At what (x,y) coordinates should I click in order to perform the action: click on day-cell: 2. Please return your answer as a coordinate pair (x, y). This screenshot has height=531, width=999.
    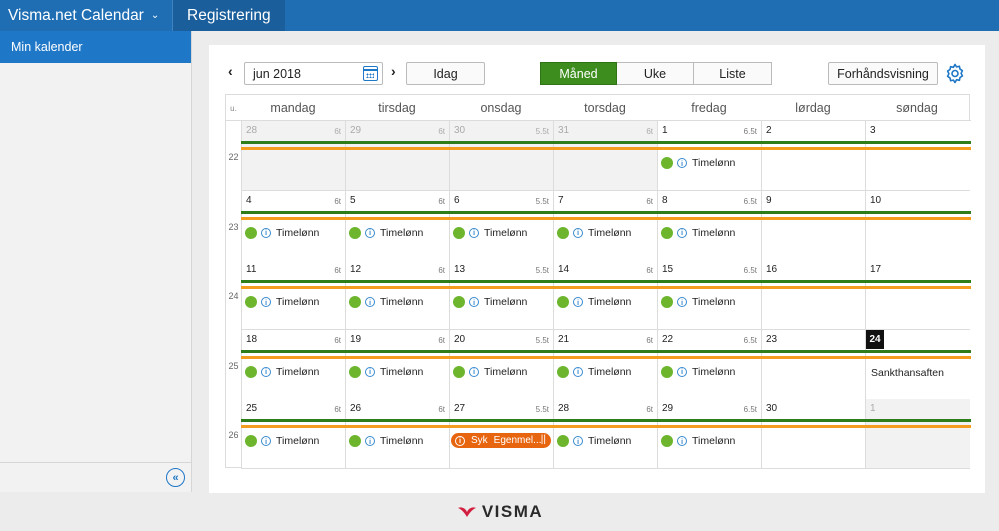
    Looking at the image, I should click on (813, 156).